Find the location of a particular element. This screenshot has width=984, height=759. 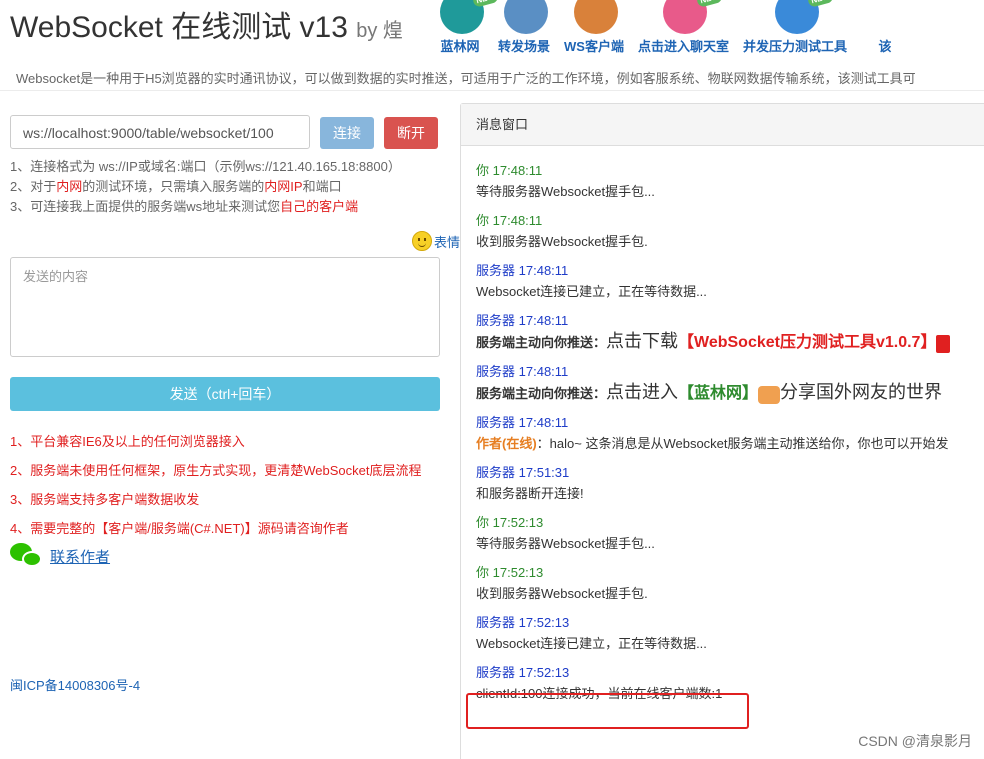

nav-icon is located at coordinates (885, 19).